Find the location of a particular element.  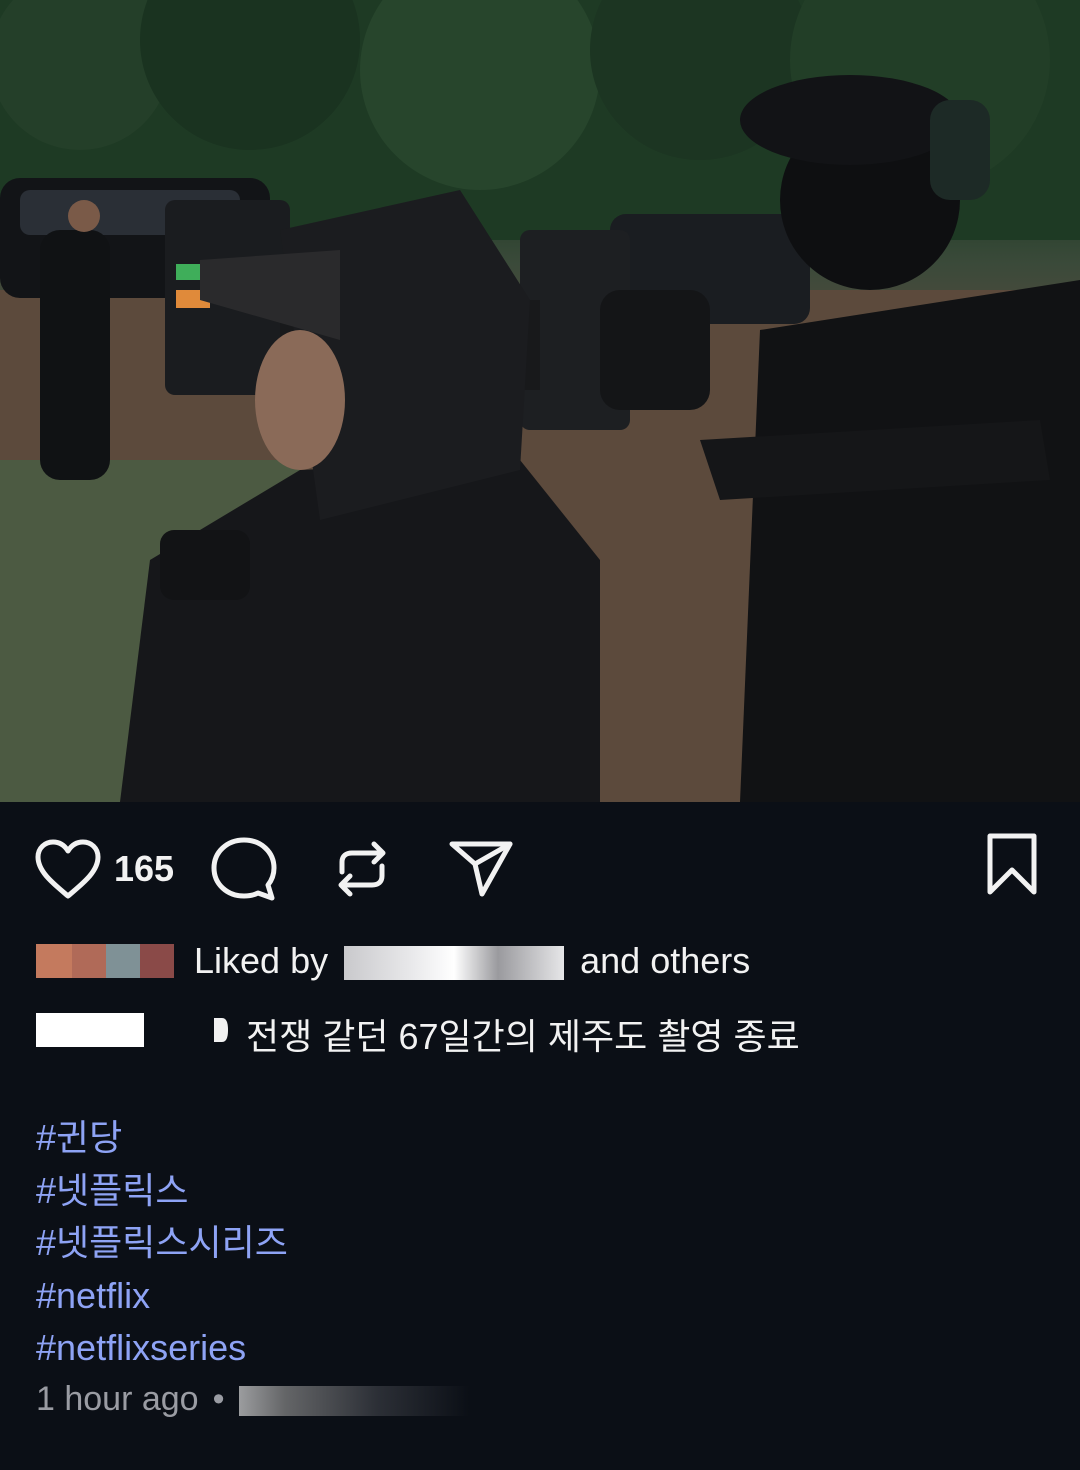

post-meta-row: 1 hour ago • is located at coordinates (252, 1399).